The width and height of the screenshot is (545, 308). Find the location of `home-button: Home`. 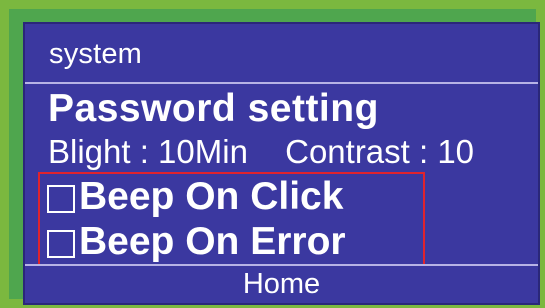

home-button: Home is located at coordinates (281, 284).